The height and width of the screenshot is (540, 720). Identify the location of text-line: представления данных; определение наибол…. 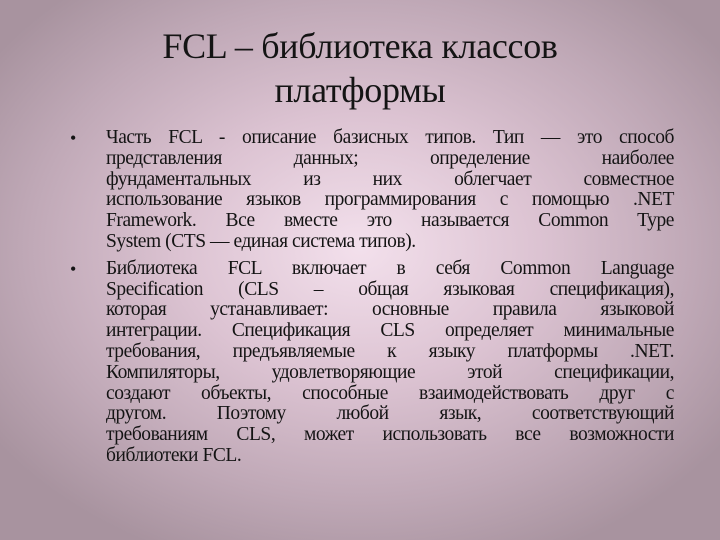
(390, 158).